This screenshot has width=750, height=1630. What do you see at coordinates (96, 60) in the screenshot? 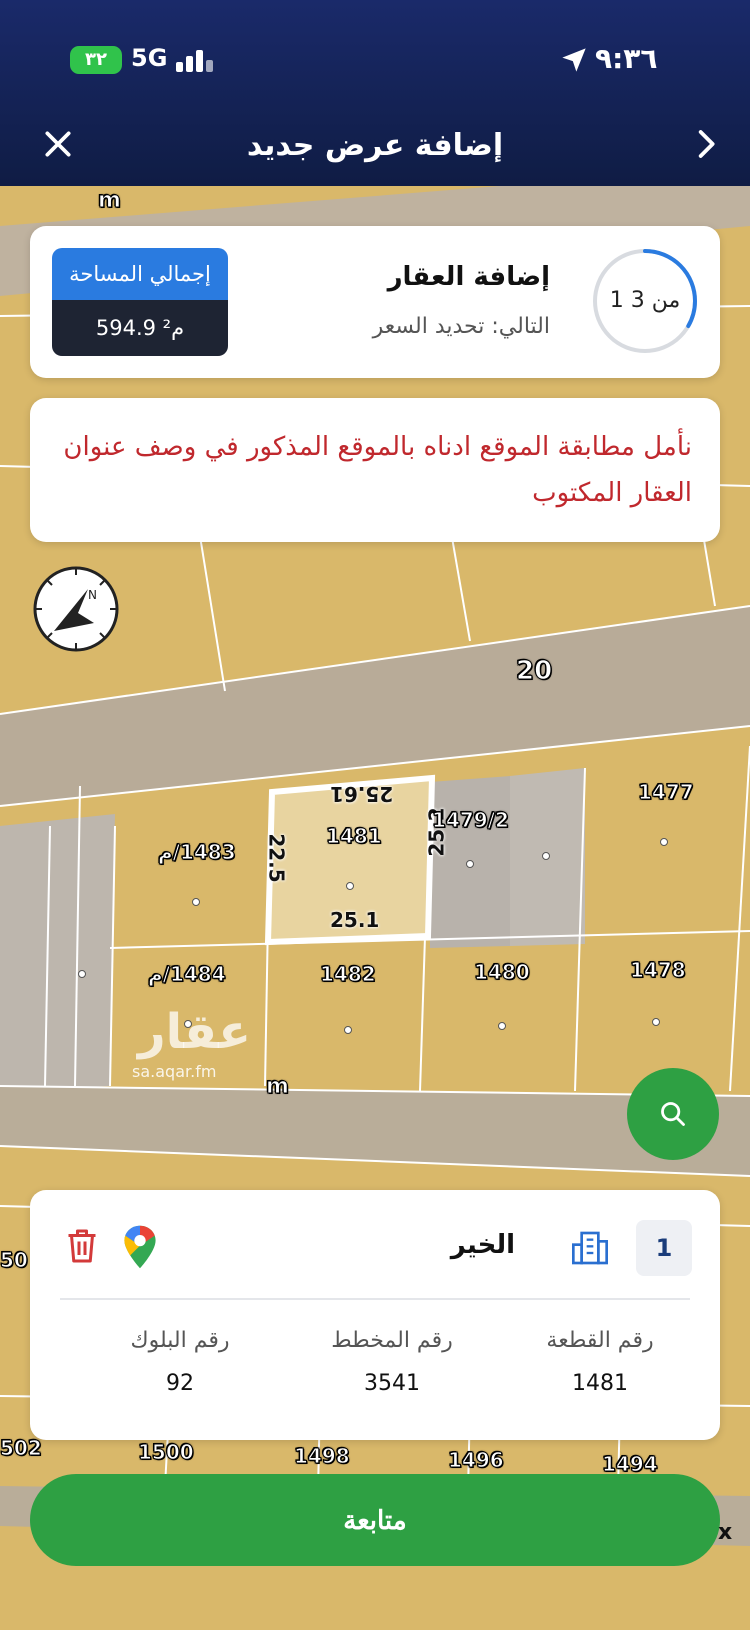
I see `battery-indicator: ٣٢` at bounding box center [96, 60].